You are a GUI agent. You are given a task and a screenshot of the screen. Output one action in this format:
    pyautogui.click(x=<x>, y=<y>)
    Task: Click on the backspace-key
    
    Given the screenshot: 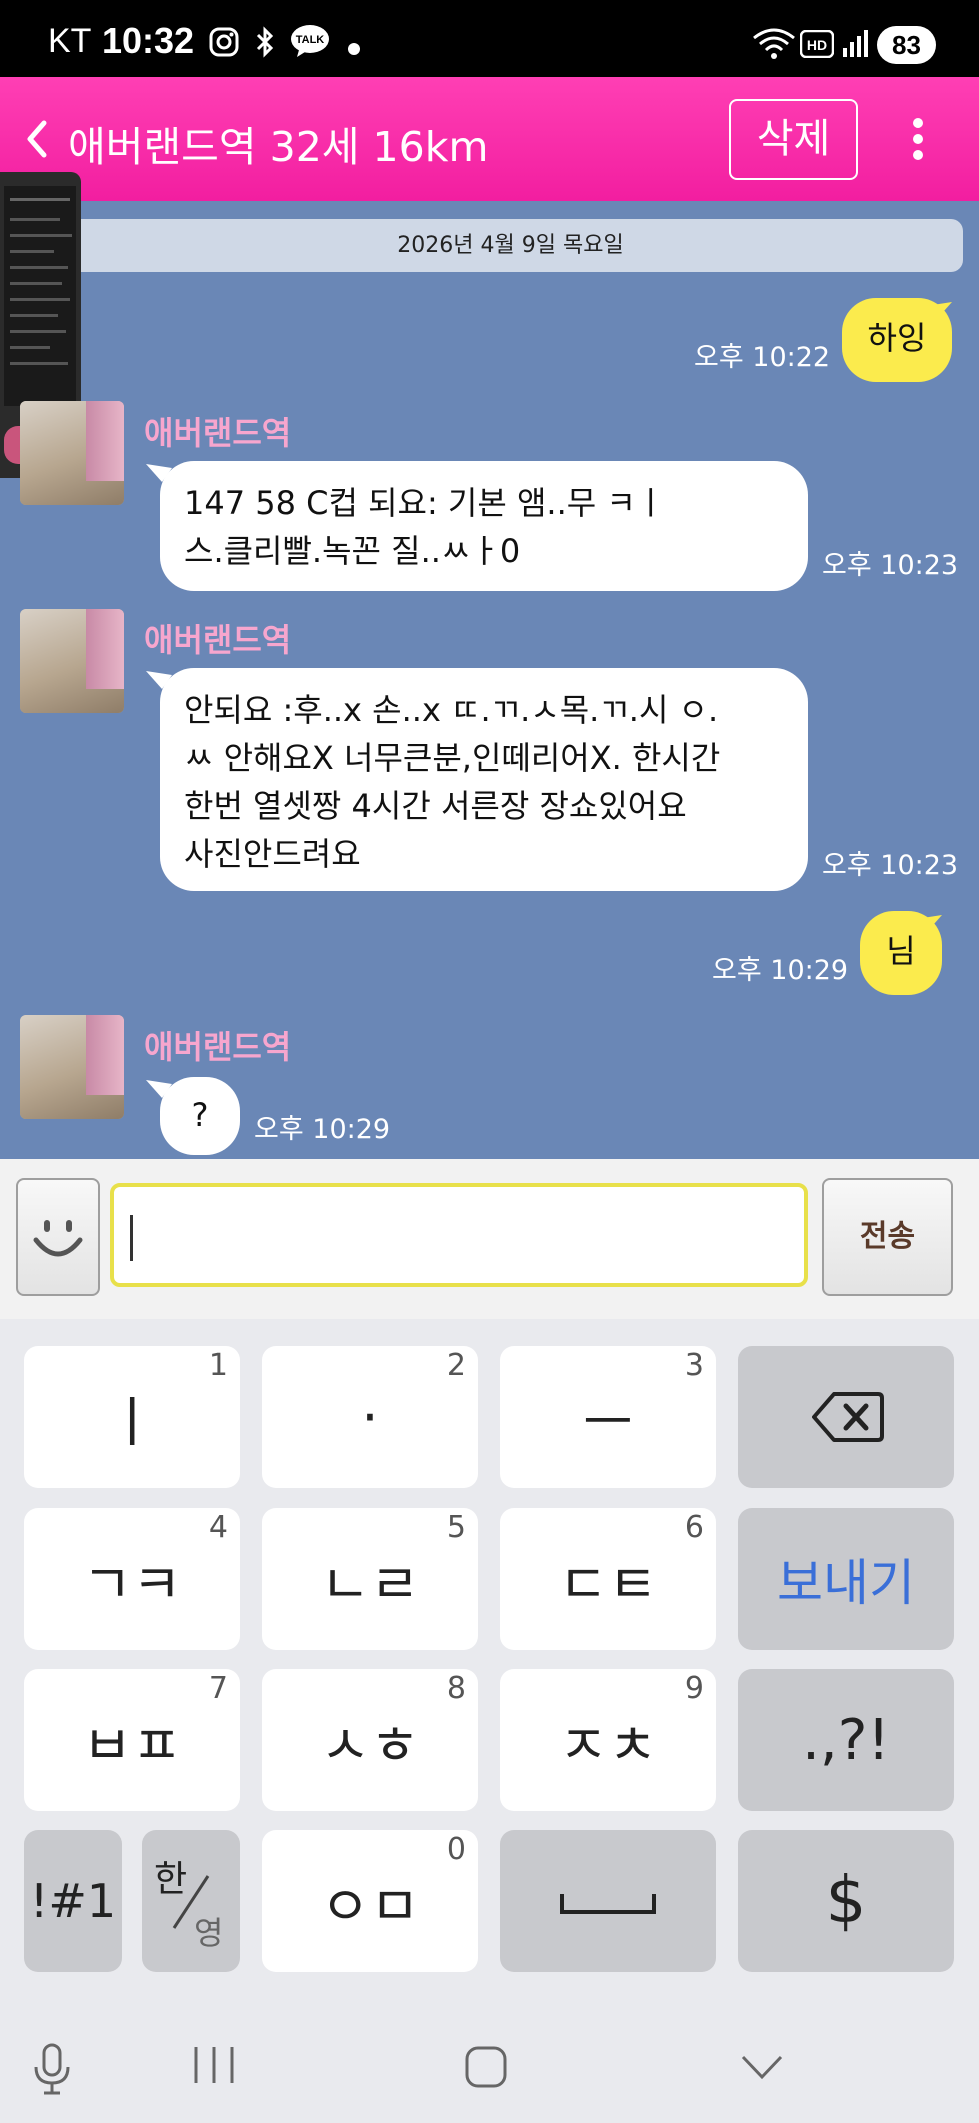 What is the action you would take?
    pyautogui.click(x=846, y=1417)
    